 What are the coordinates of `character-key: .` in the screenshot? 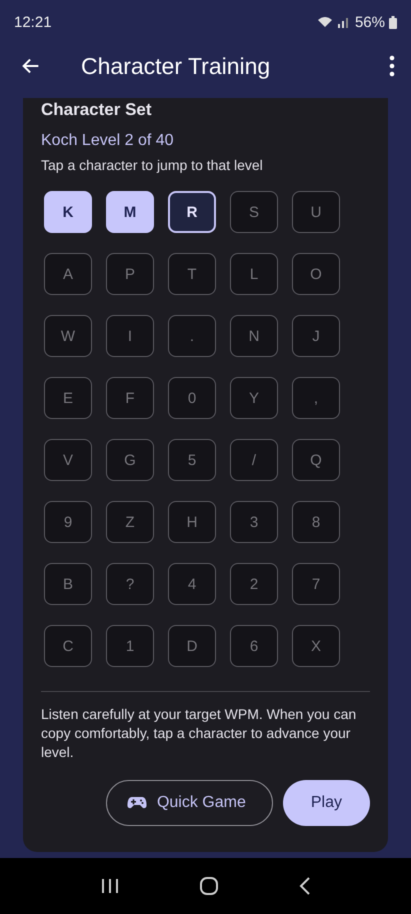 It's located at (192, 336).